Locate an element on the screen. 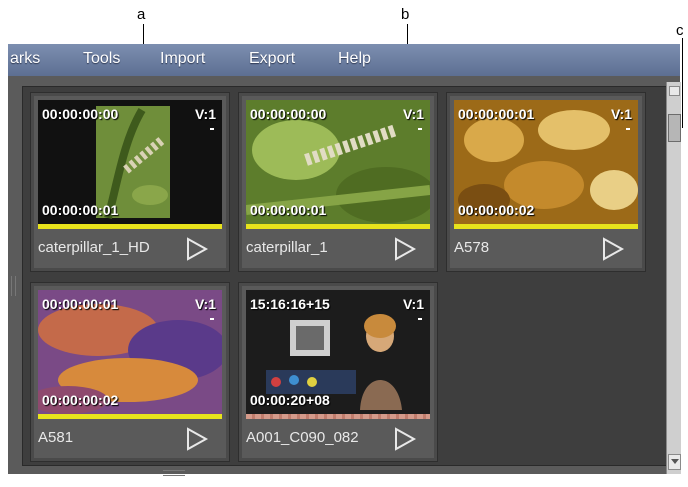 This screenshot has width=688, height=487. menu-item-marks: arks is located at coordinates (25, 59).